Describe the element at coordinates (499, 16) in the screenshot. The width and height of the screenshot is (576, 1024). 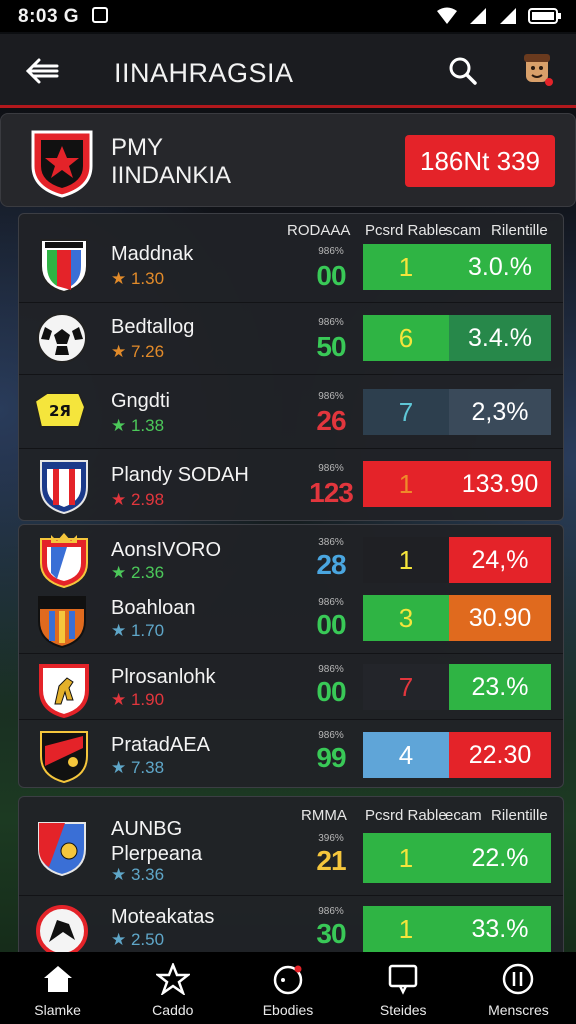
I see `status-icons` at that location.